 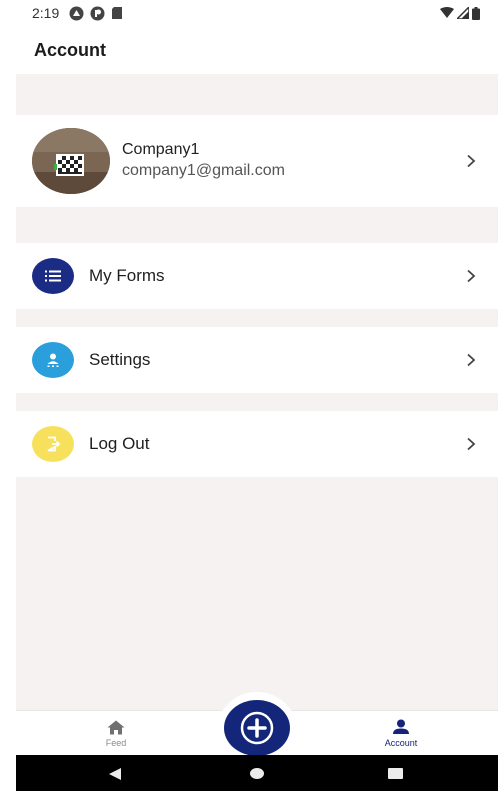 I want to click on menu-item-my-forms: My Forms, so click(x=257, y=276).